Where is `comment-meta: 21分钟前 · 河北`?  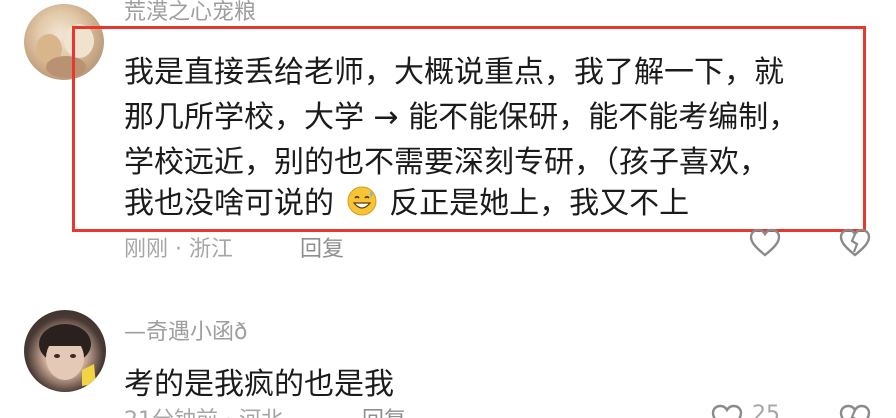 comment-meta: 21分钟前 · 河北 is located at coordinates (203, 410).